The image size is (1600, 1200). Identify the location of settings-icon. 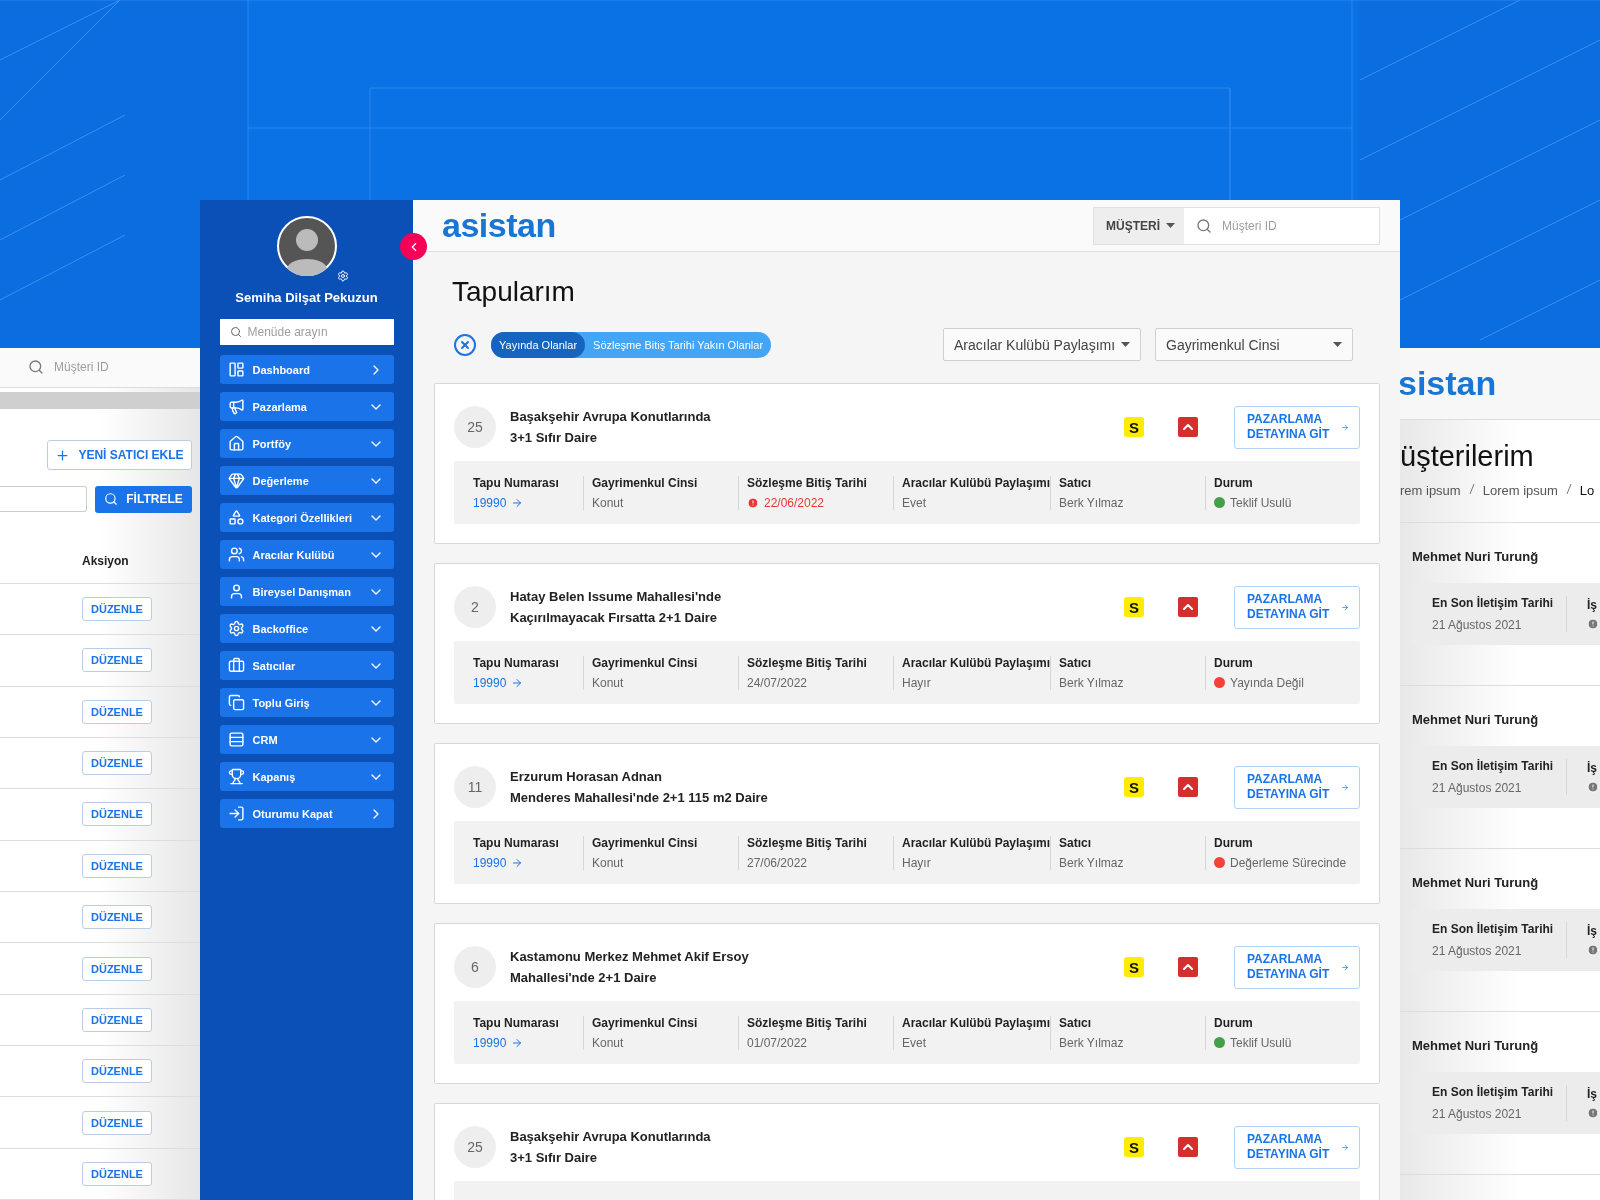
(342, 276).